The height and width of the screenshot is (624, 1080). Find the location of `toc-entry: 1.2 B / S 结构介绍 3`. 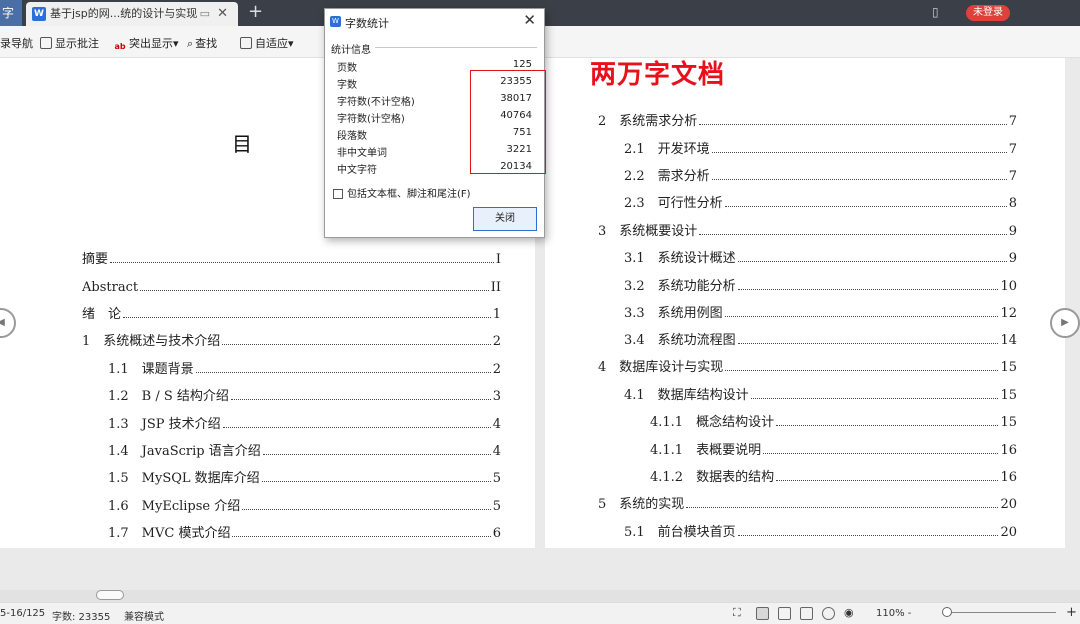

toc-entry: 1.2 B / S 结构介绍 3 is located at coordinates (304, 395).